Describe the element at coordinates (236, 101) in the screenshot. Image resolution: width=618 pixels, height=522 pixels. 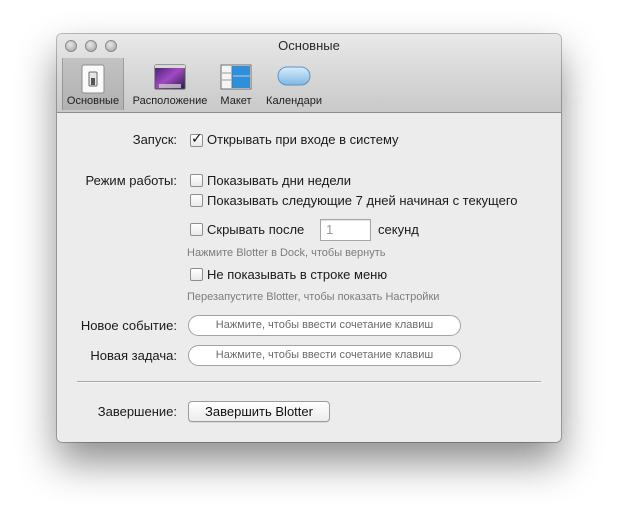
I see `tab-label: Макет` at that location.